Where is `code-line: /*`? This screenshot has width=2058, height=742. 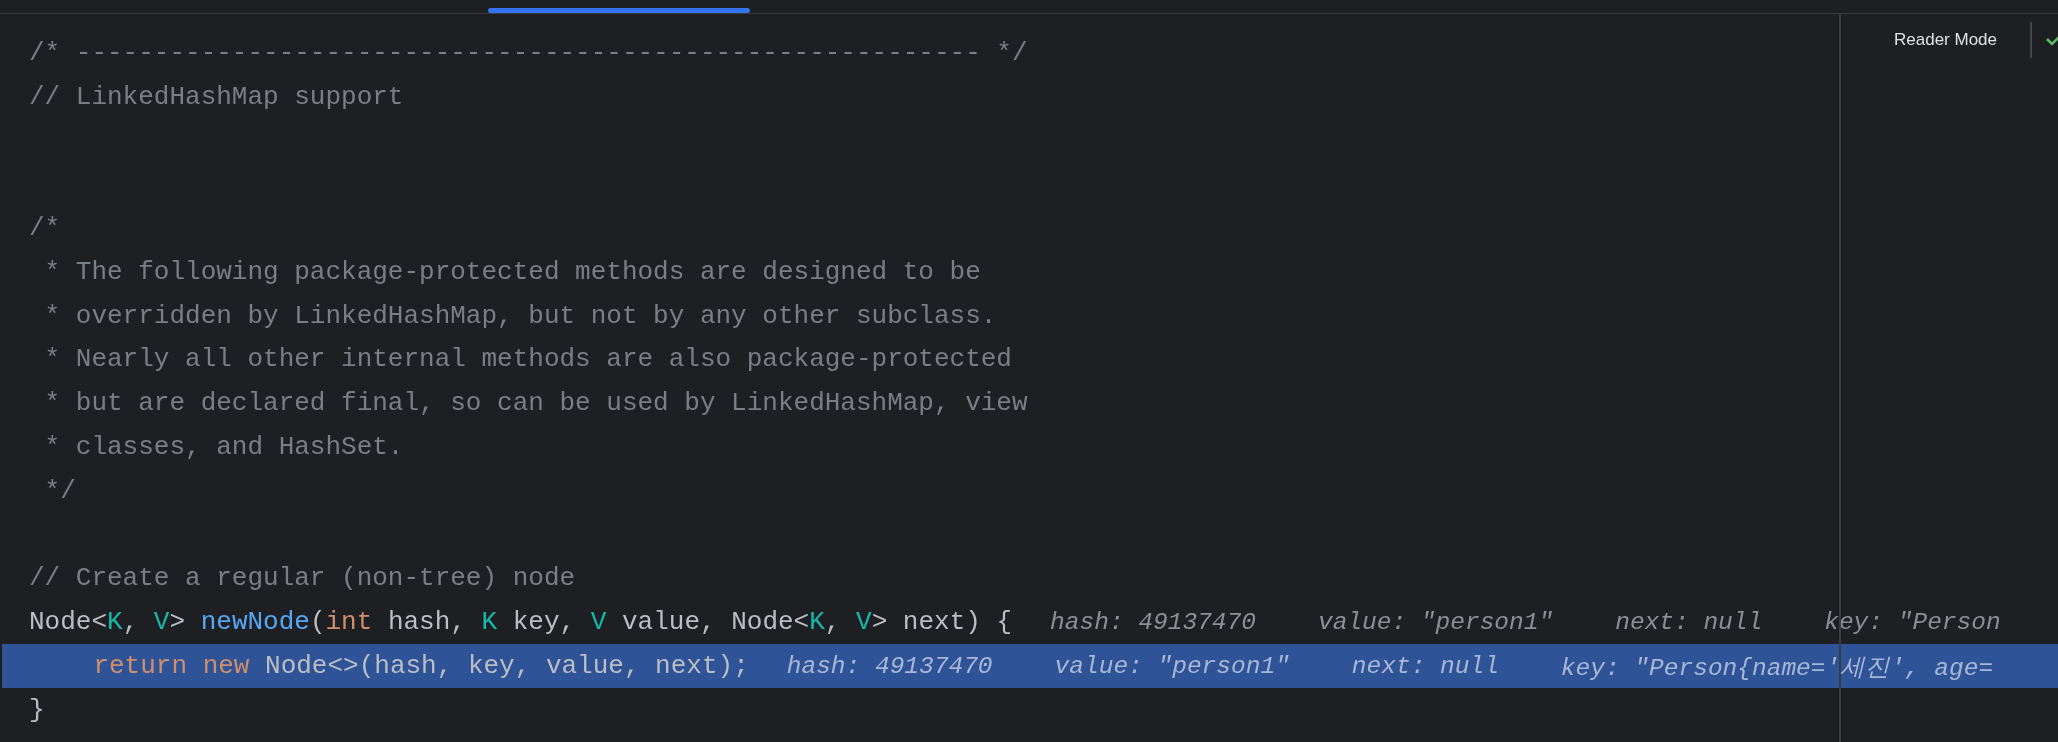 code-line: /* is located at coordinates (45, 228).